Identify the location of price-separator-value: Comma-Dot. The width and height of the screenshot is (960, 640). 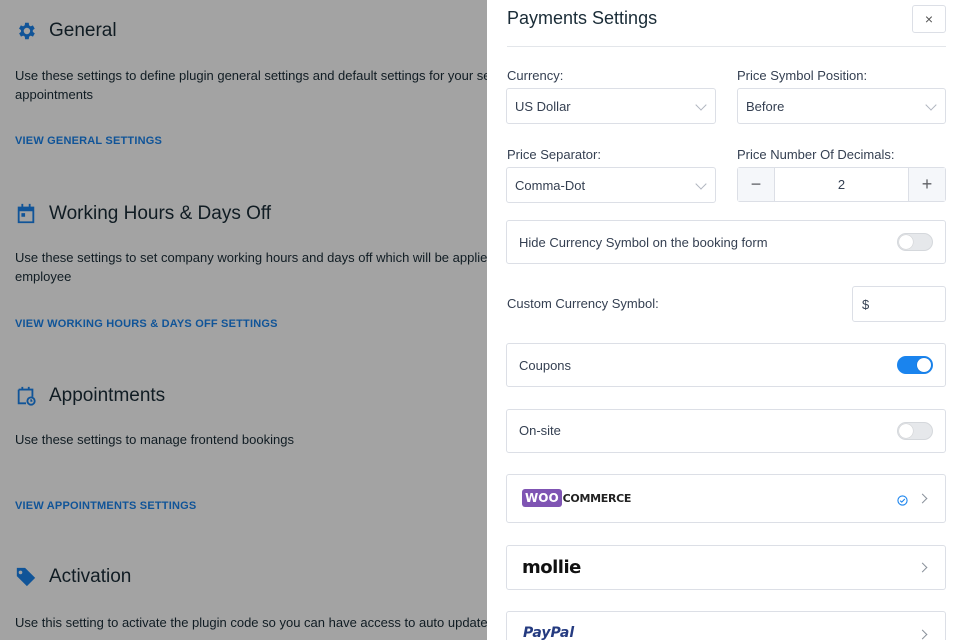
(550, 185).